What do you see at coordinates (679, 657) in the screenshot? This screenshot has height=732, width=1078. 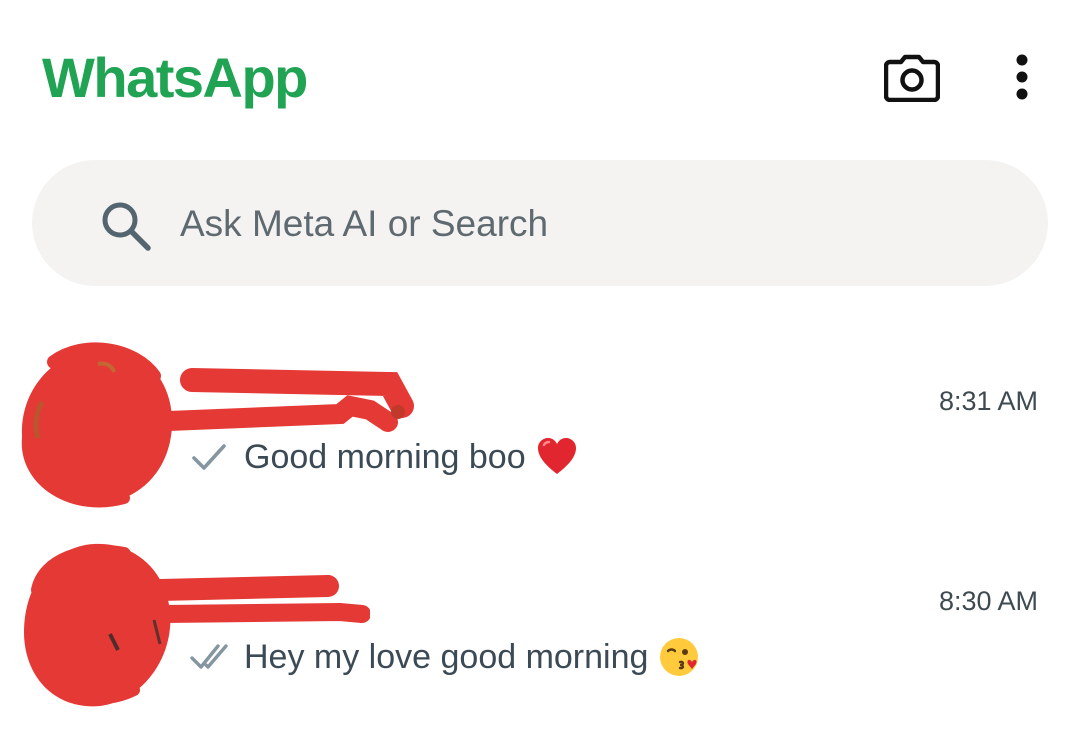 I see `face-blowing-kiss-emoji-icon` at bounding box center [679, 657].